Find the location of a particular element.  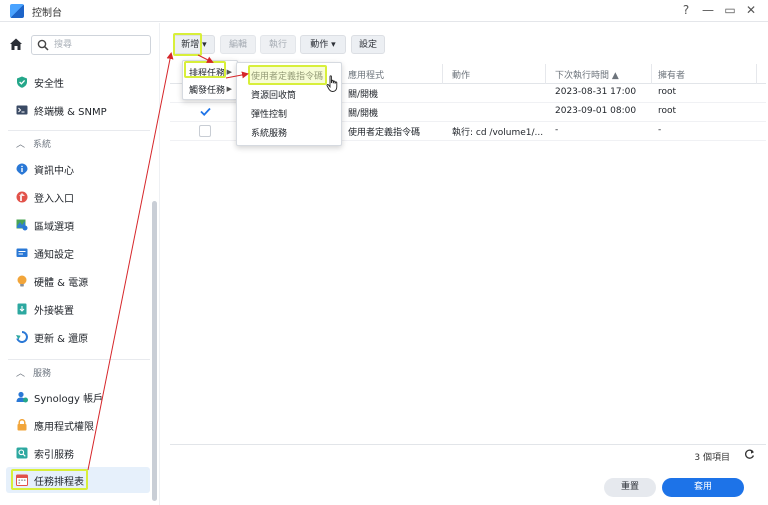

search-field is located at coordinates (91, 45).